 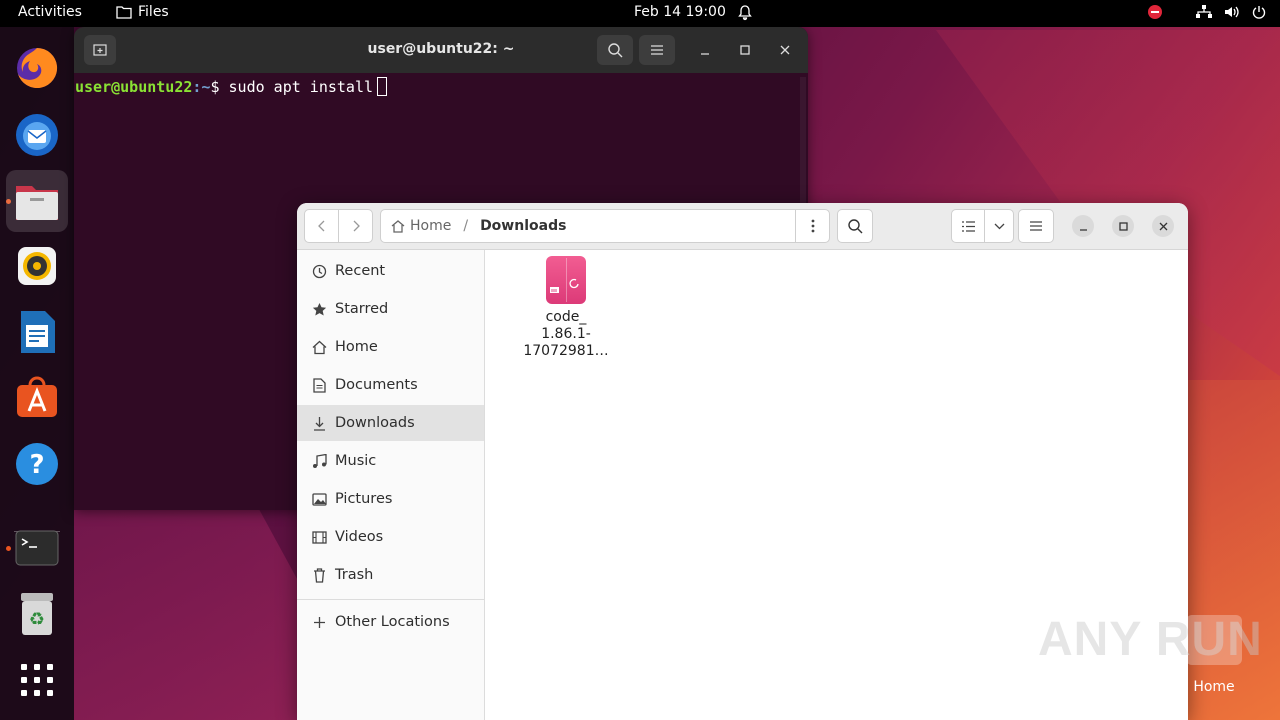 I want to click on sidebar-item-home: Home, so click(x=390, y=347).